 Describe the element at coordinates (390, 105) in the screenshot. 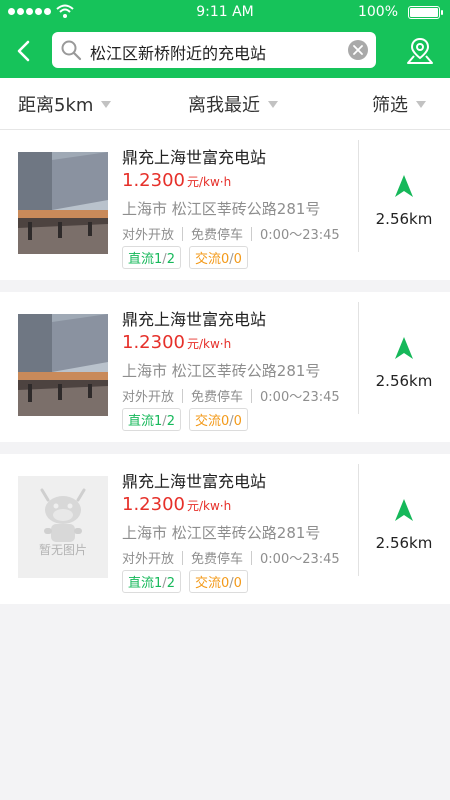

I see `more-filter-label: 筛选` at that location.